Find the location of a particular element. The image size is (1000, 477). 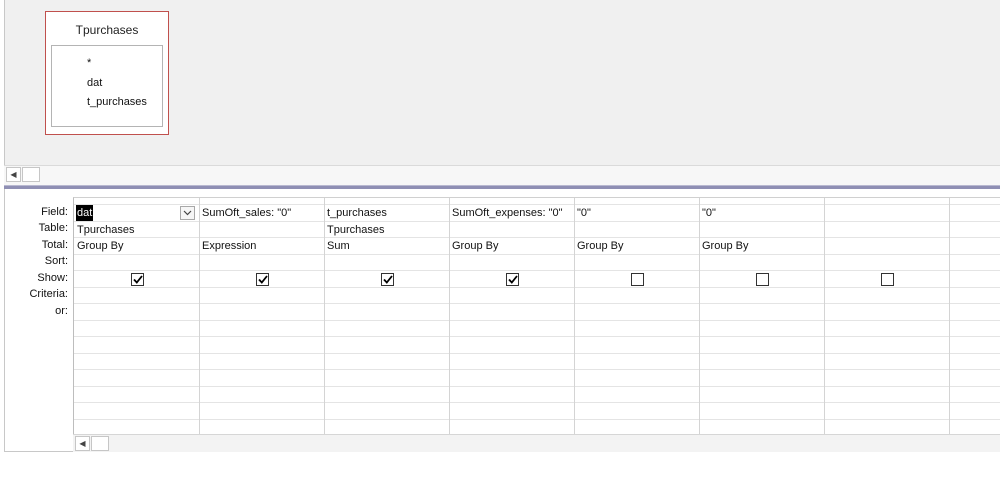

field-list: * dat t_purchases is located at coordinates (107, 86).